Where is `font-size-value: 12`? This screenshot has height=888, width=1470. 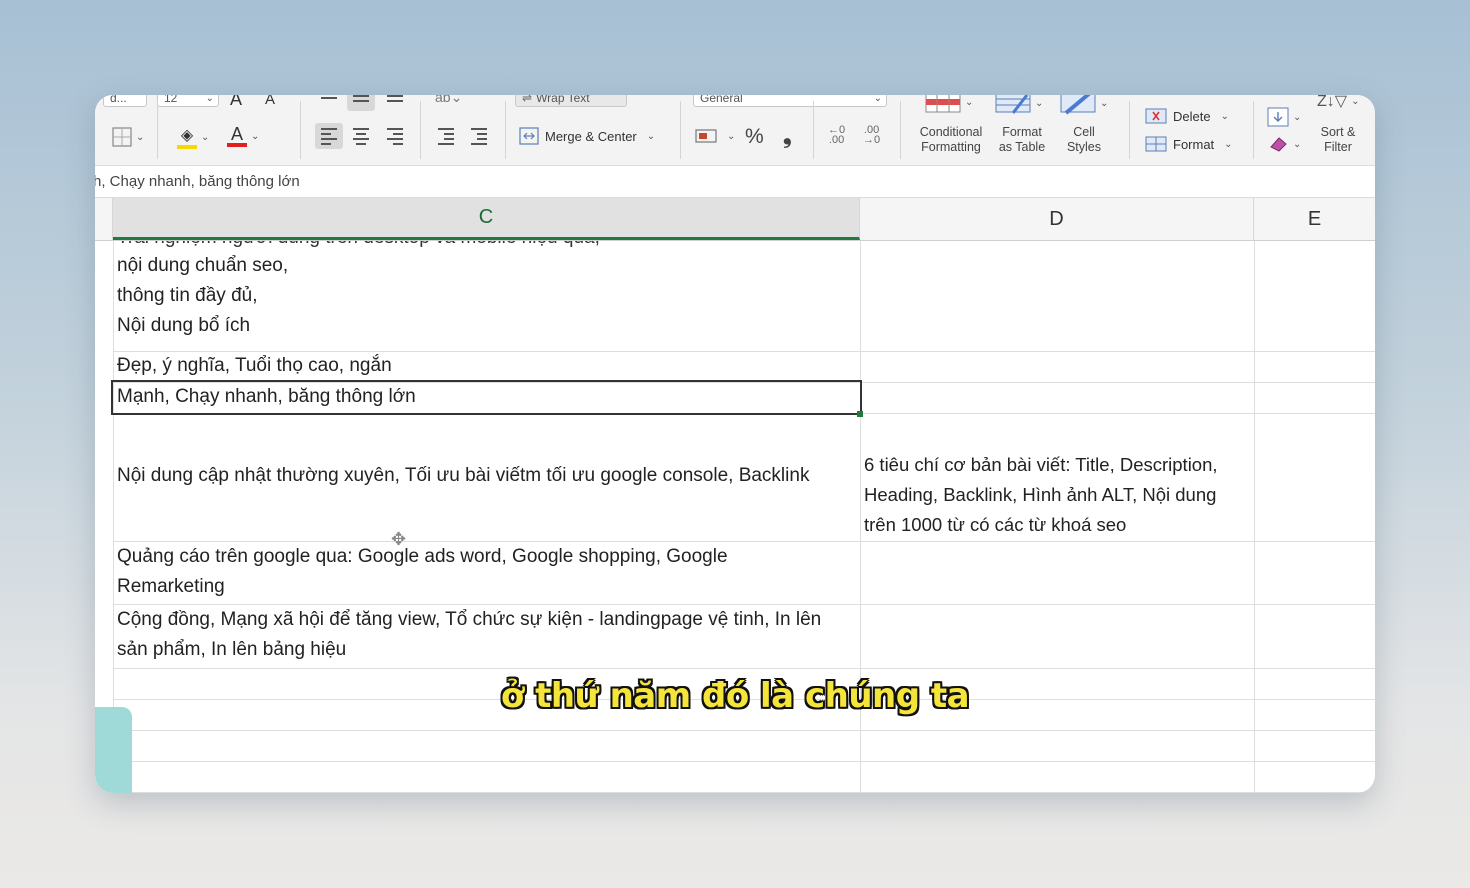
font-size-value: 12 is located at coordinates (171, 100).